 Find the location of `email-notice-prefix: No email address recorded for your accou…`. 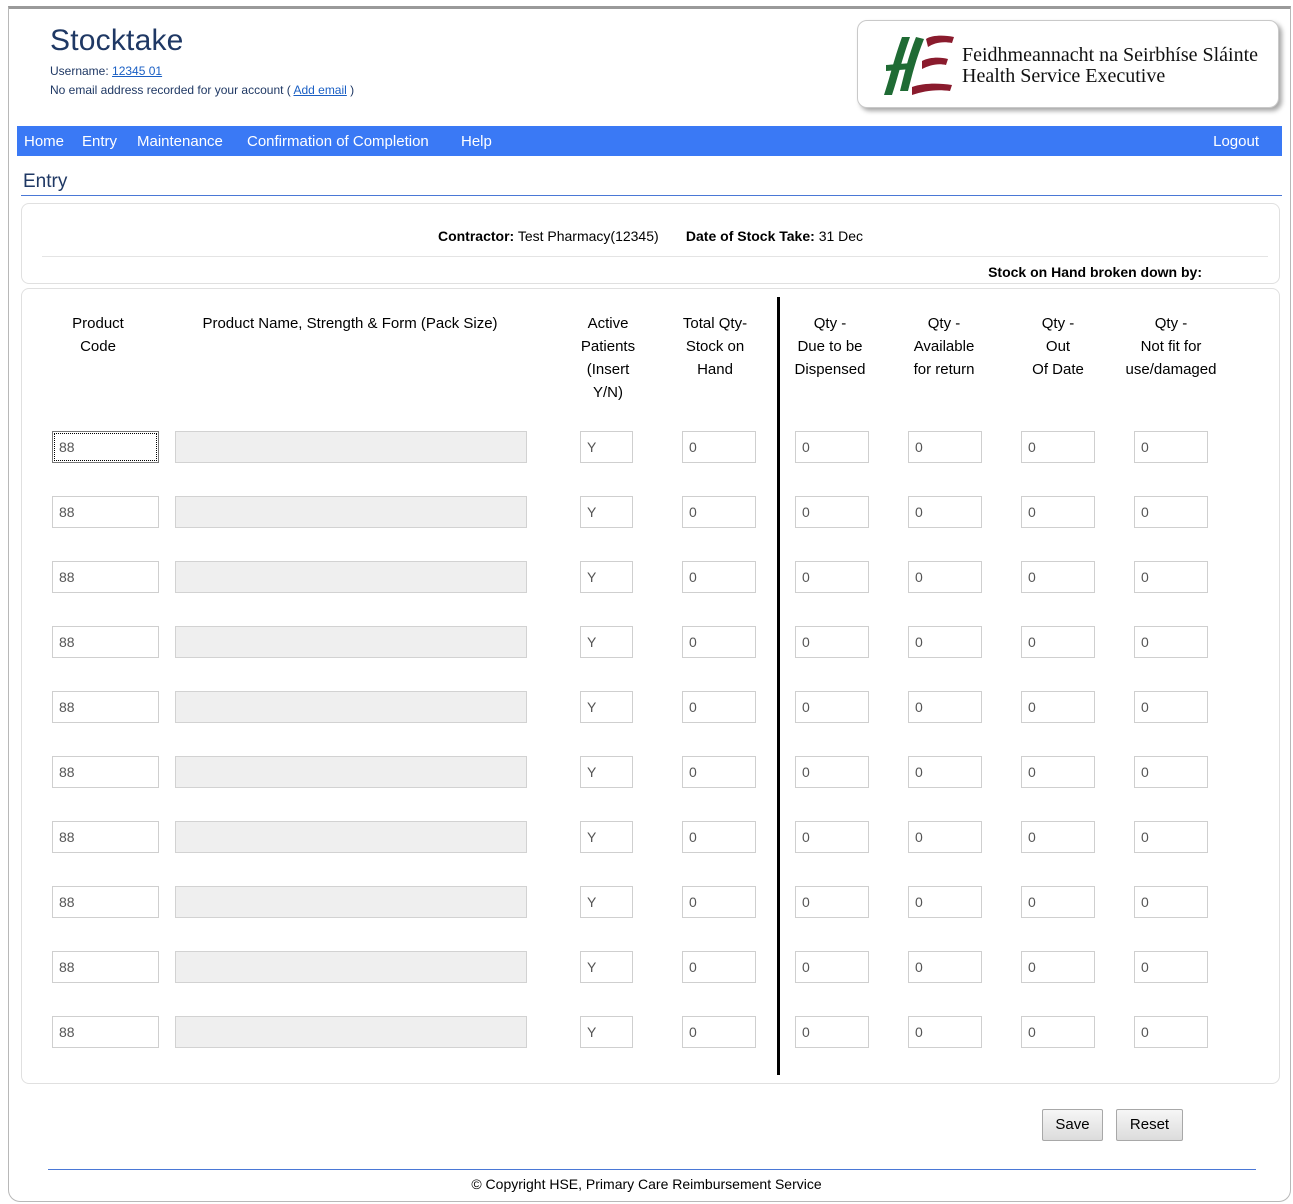

email-notice-prefix: No email address recorded for your accou… is located at coordinates (170, 90).